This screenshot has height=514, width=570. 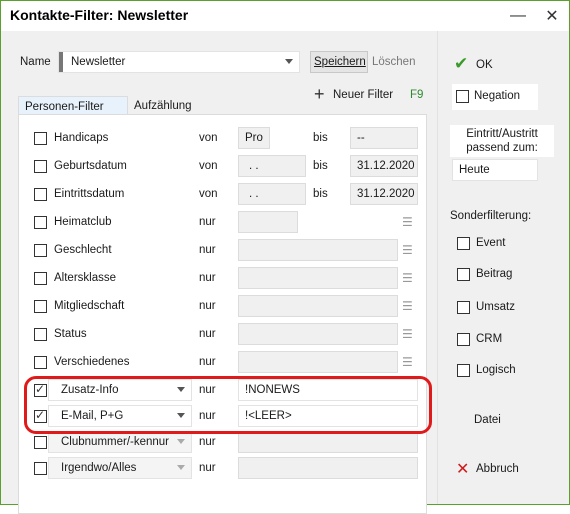 I want to click on minimize-icon: —, so click(x=518, y=16).